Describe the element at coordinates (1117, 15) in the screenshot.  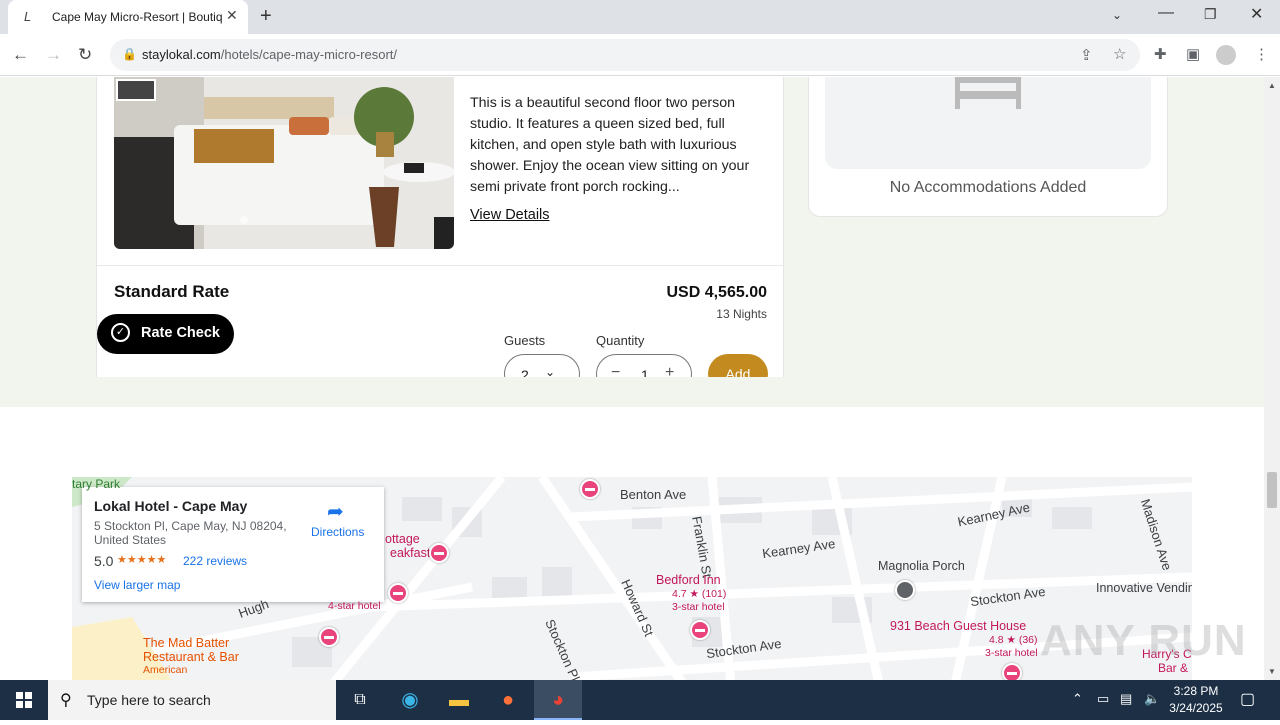
I see `tab-search-icon: ⌄` at that location.